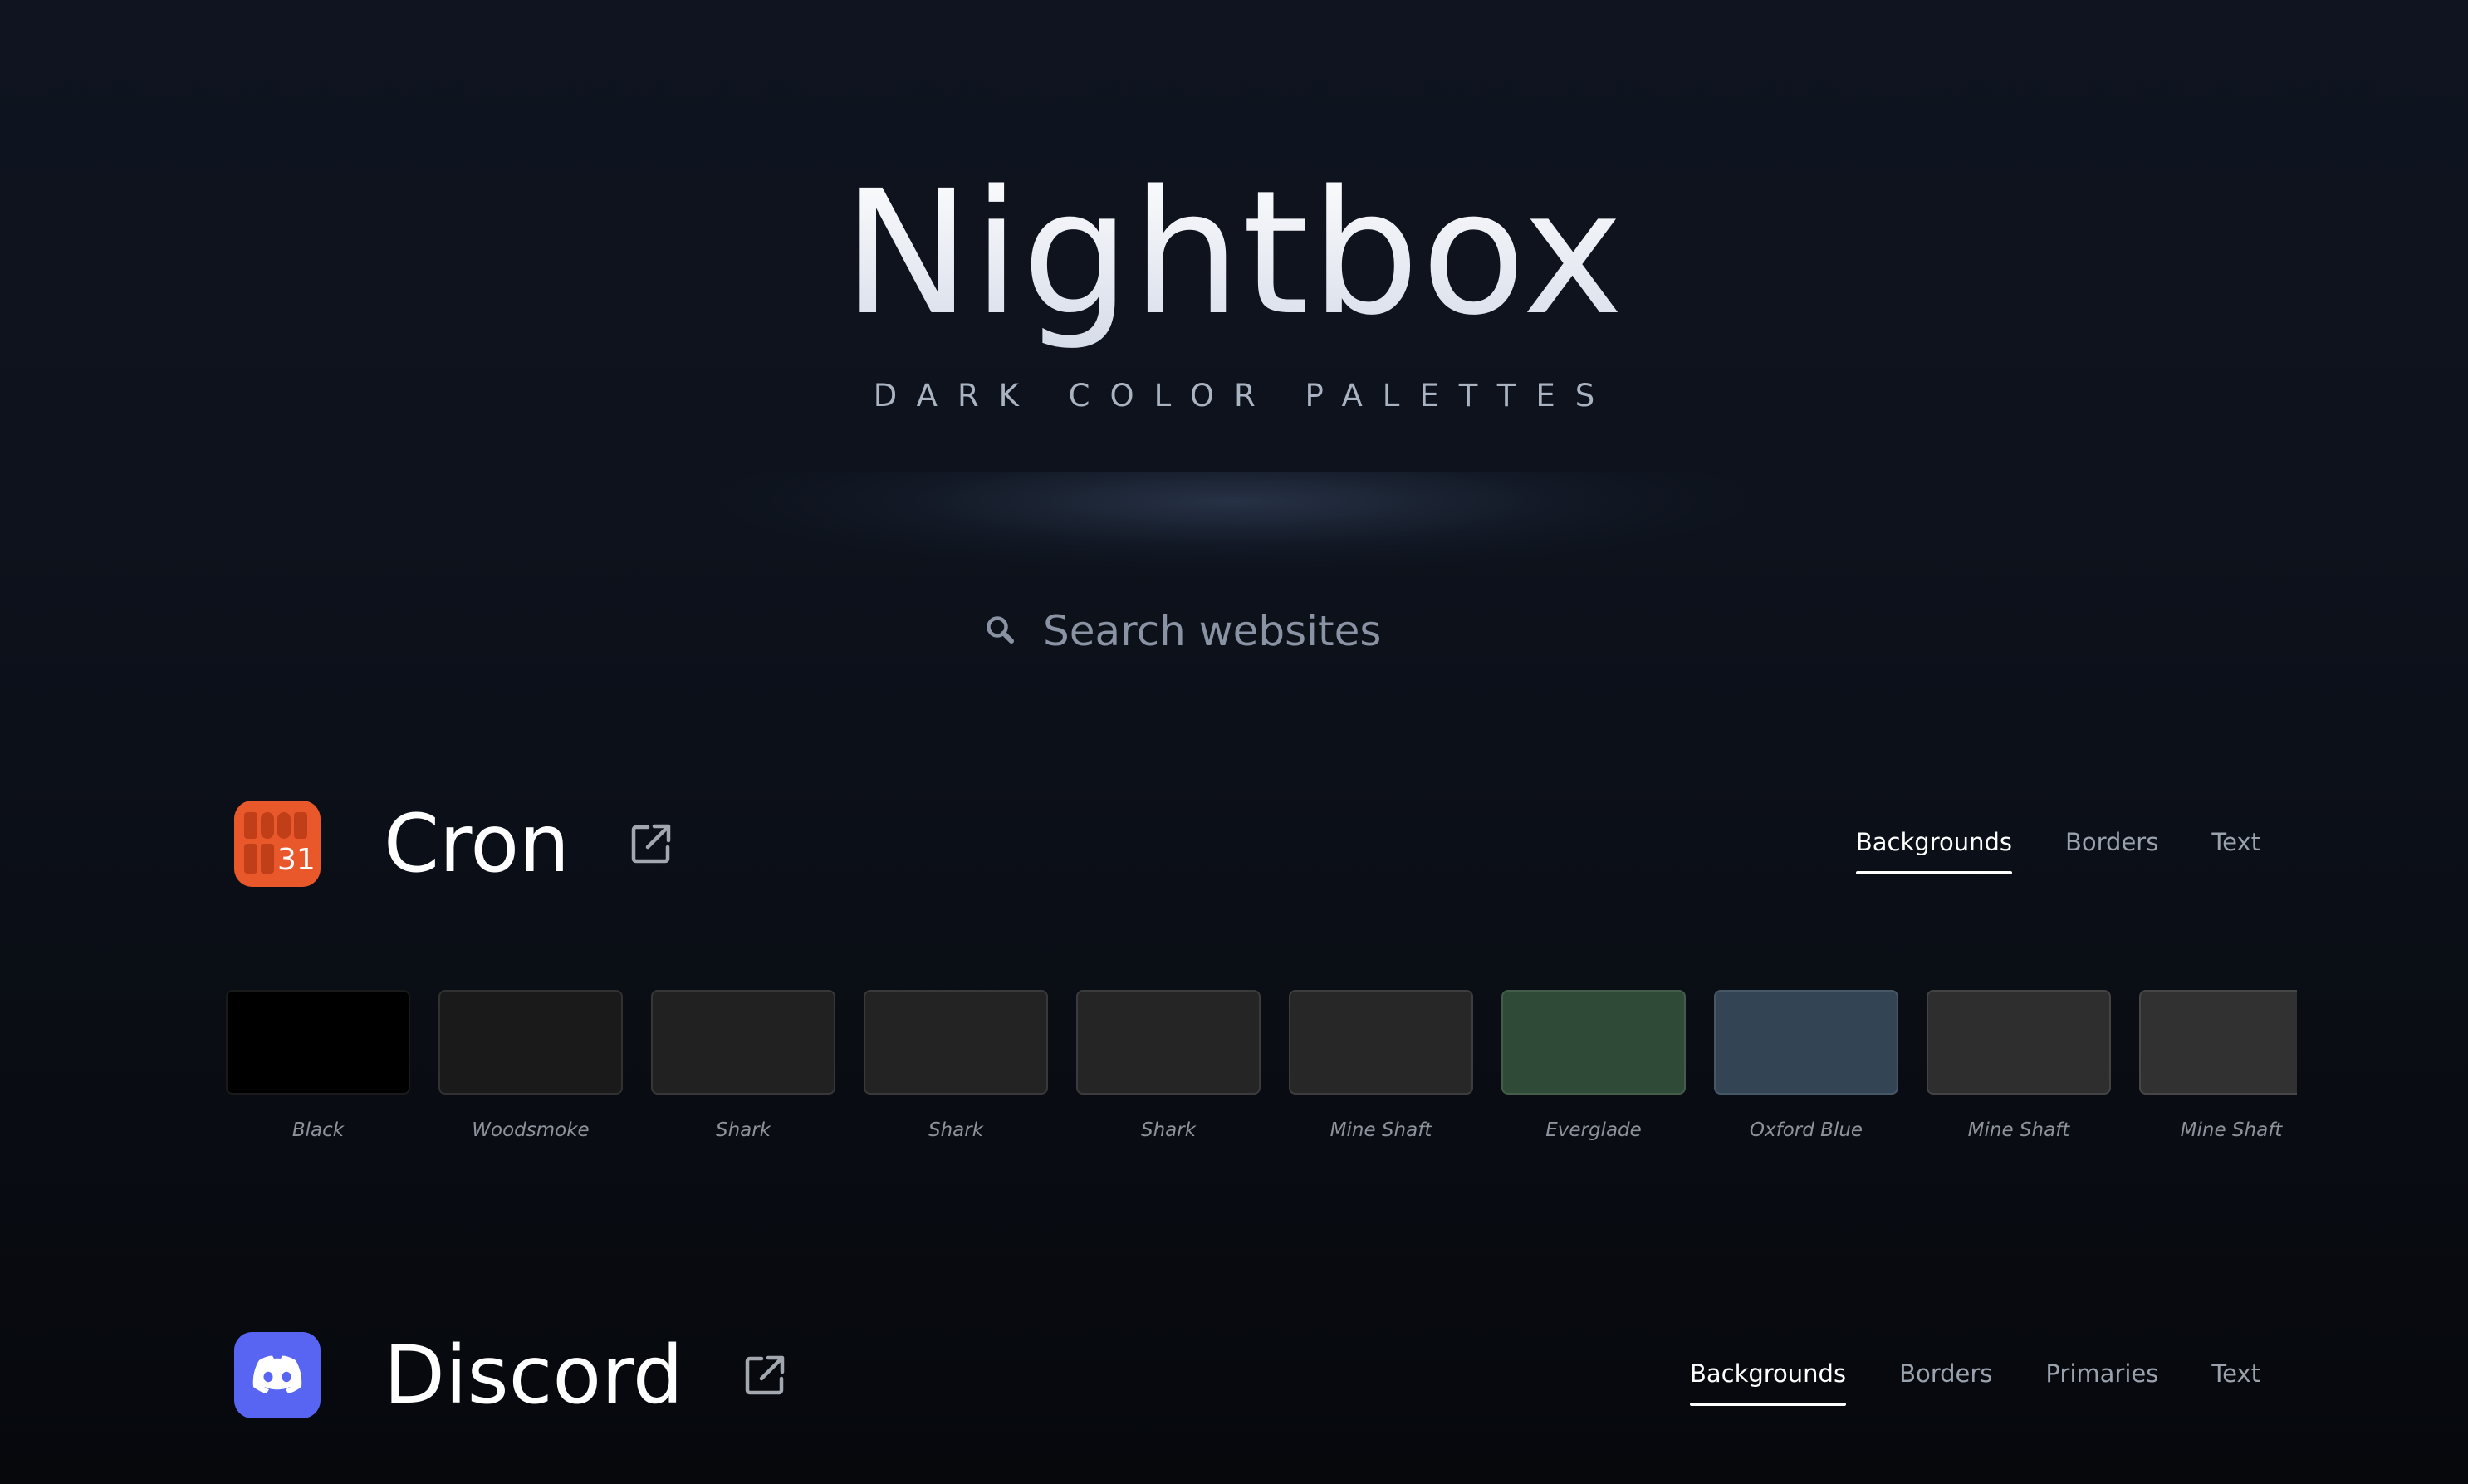 The image size is (2468, 1484). Describe the element at coordinates (1259, 631) in the screenshot. I see `search-input` at that location.